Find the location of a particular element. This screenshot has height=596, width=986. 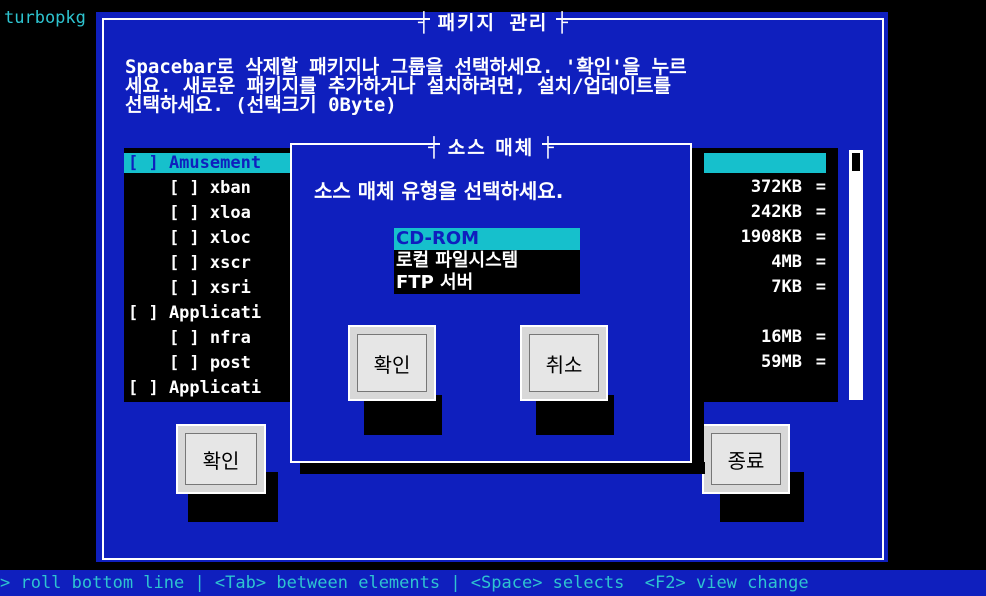

dialog-cancel-label: 취소 is located at coordinates (564, 363).